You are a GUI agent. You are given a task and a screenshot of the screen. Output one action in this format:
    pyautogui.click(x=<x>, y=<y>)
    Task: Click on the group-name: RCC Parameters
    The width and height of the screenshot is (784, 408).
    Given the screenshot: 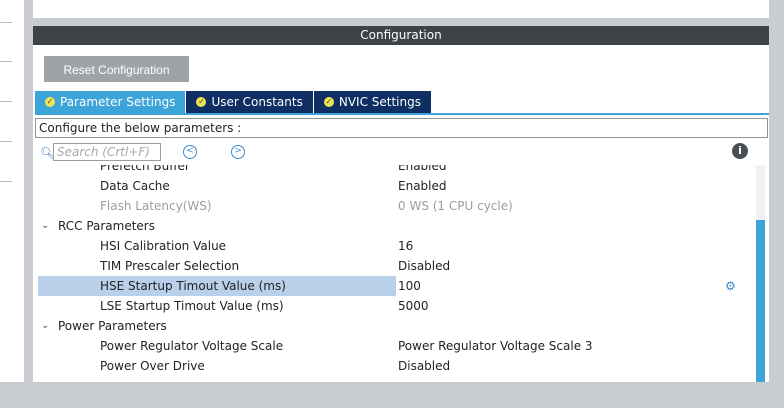 What is the action you would take?
    pyautogui.click(x=106, y=226)
    